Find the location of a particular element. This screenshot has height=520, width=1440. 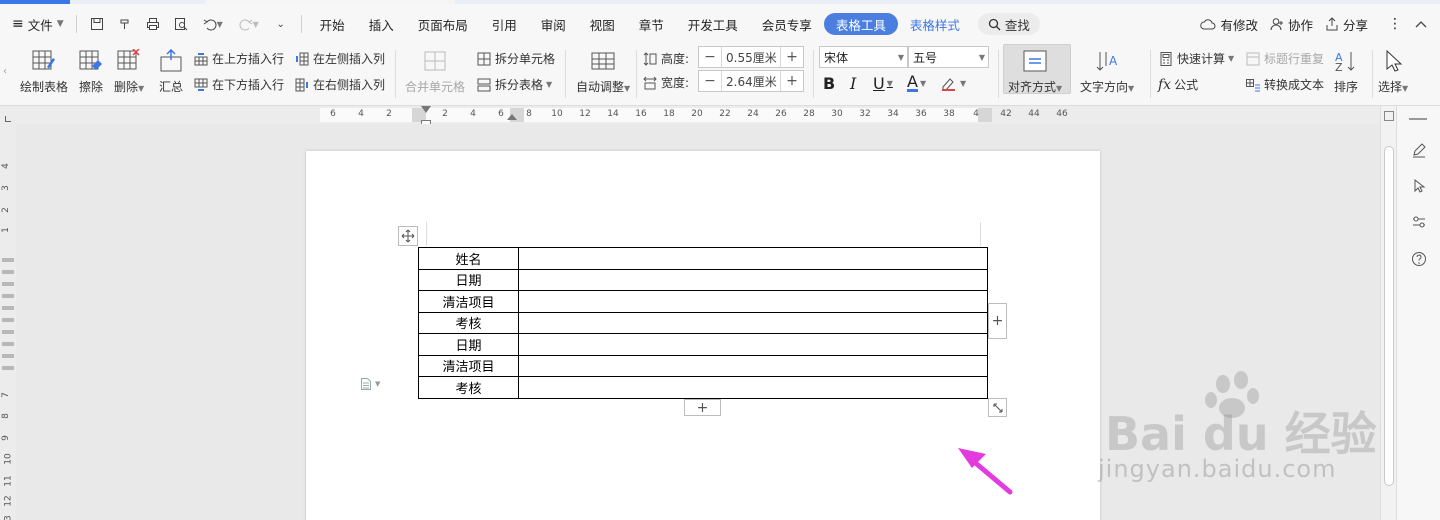

collapse-ribbon-icon is located at coordinates (1421, 24).